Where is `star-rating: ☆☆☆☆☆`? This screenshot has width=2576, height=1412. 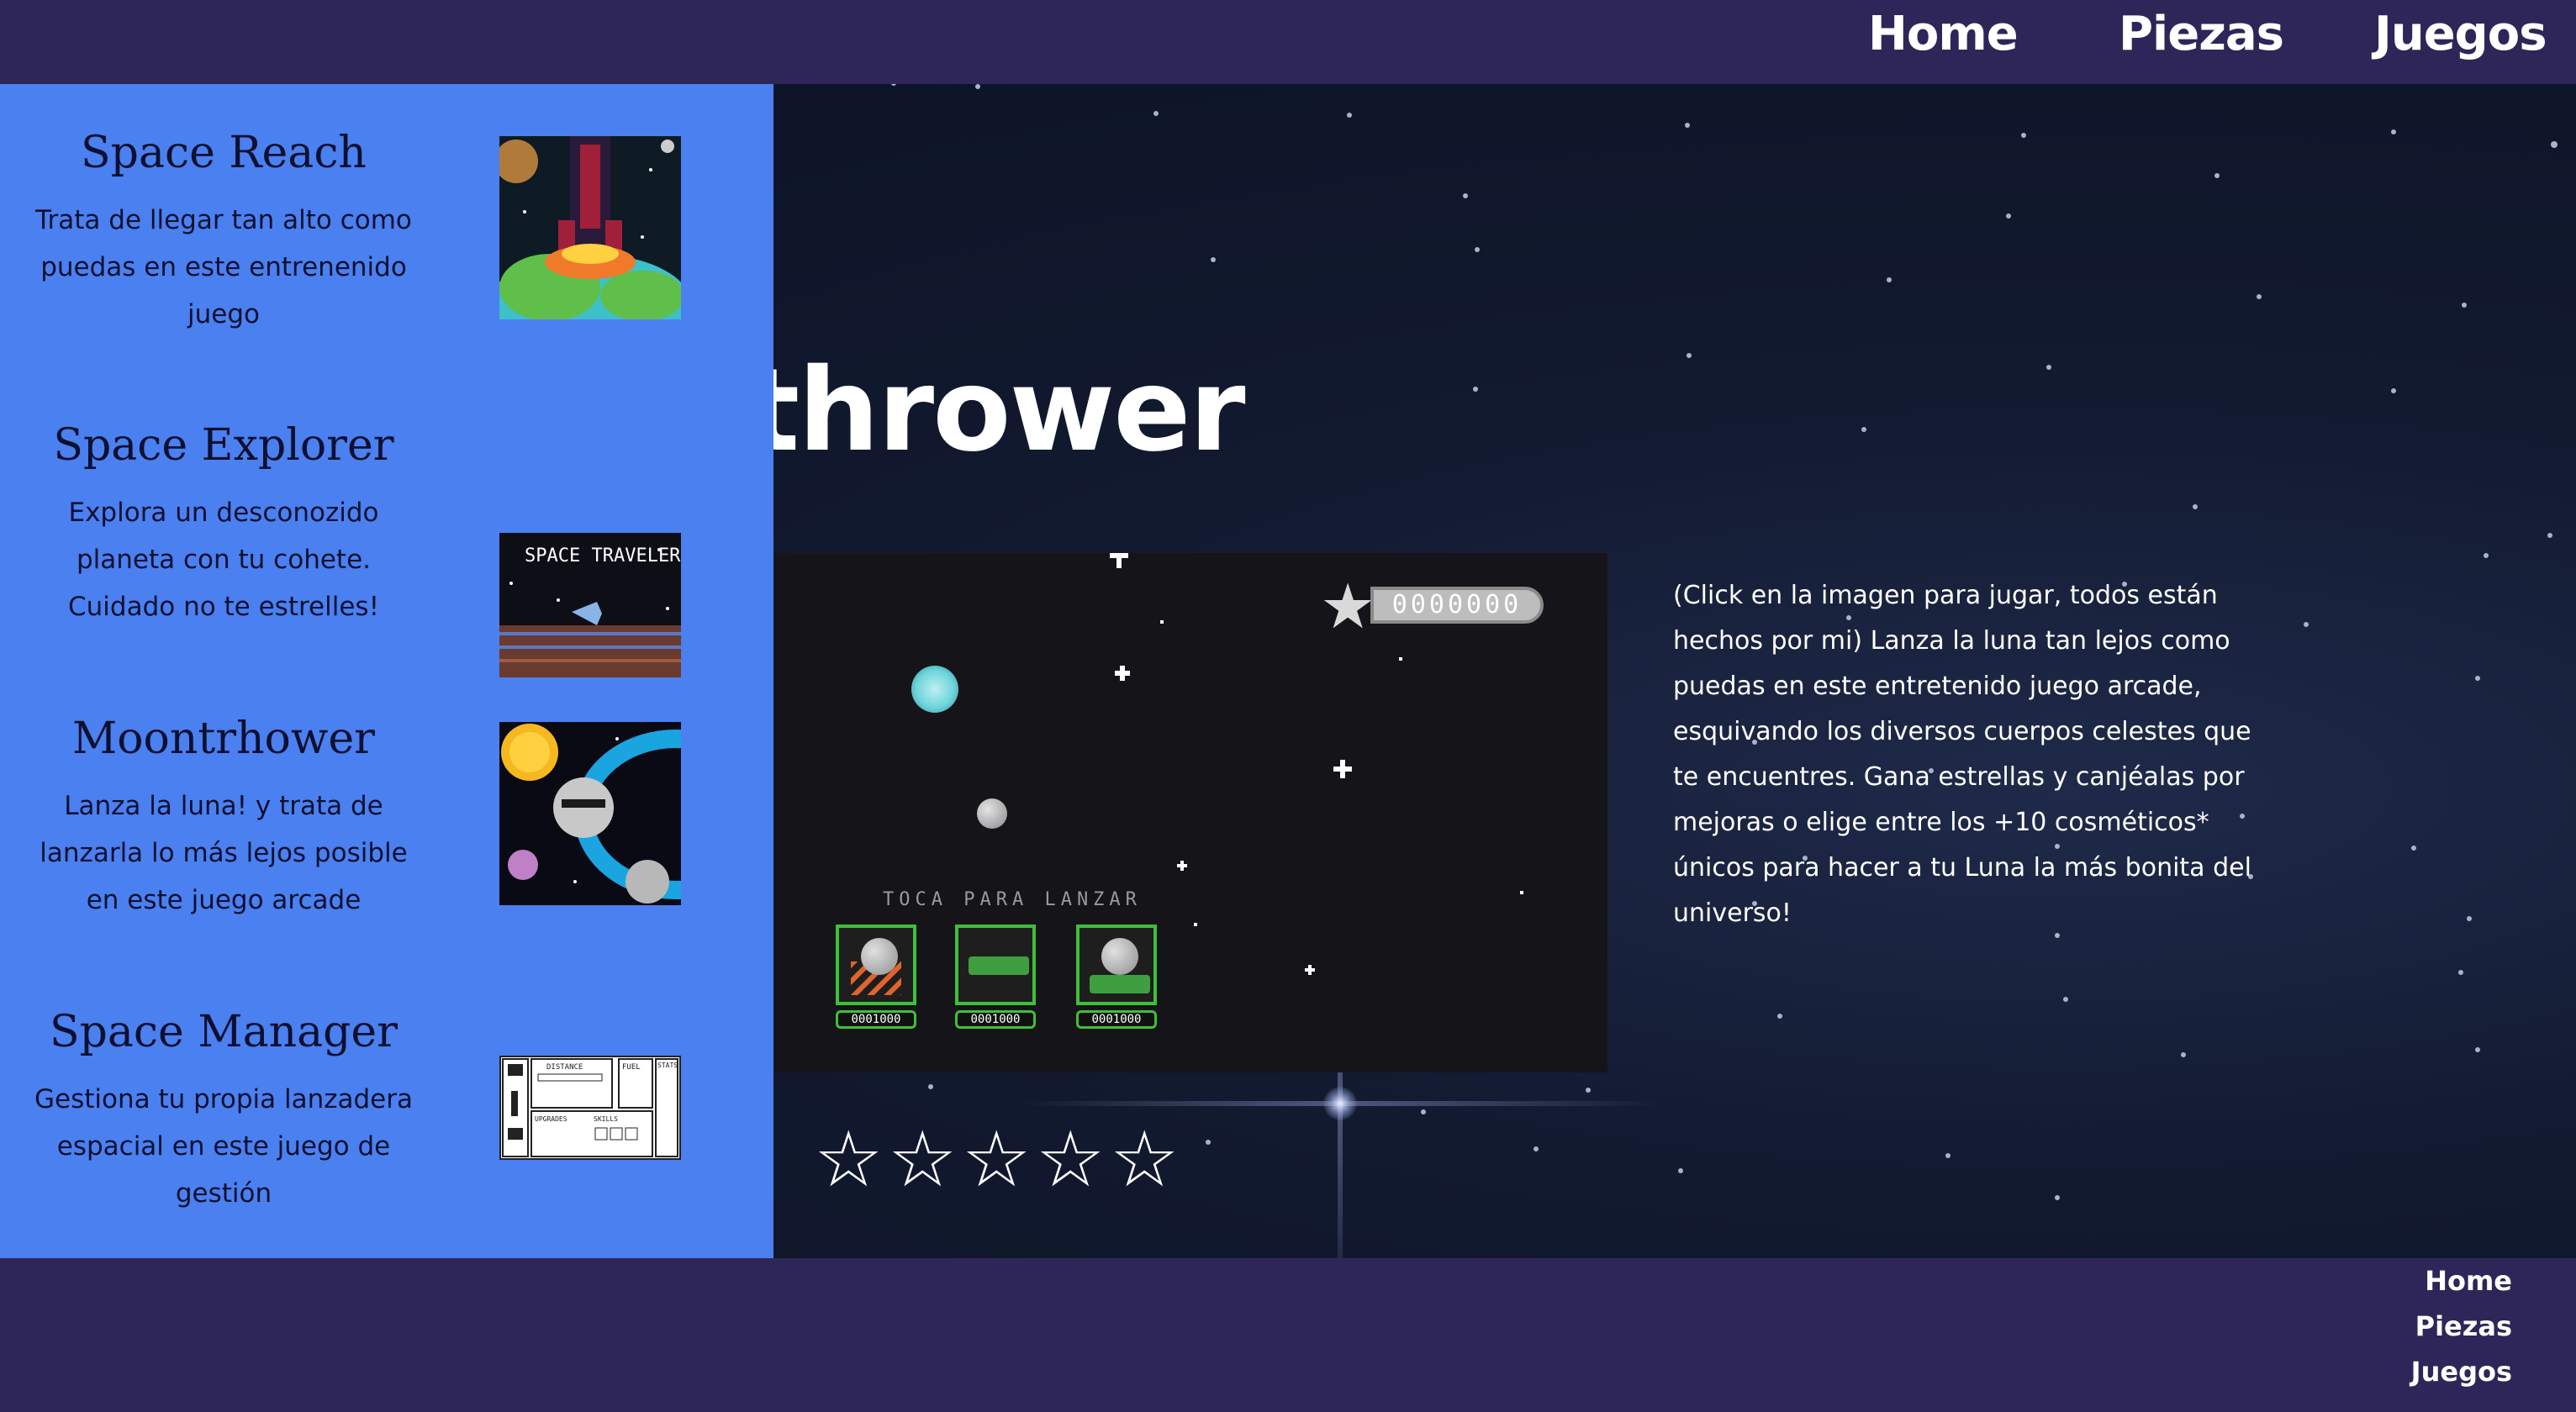
star-rating: ☆☆☆☆☆ is located at coordinates (999, 1160).